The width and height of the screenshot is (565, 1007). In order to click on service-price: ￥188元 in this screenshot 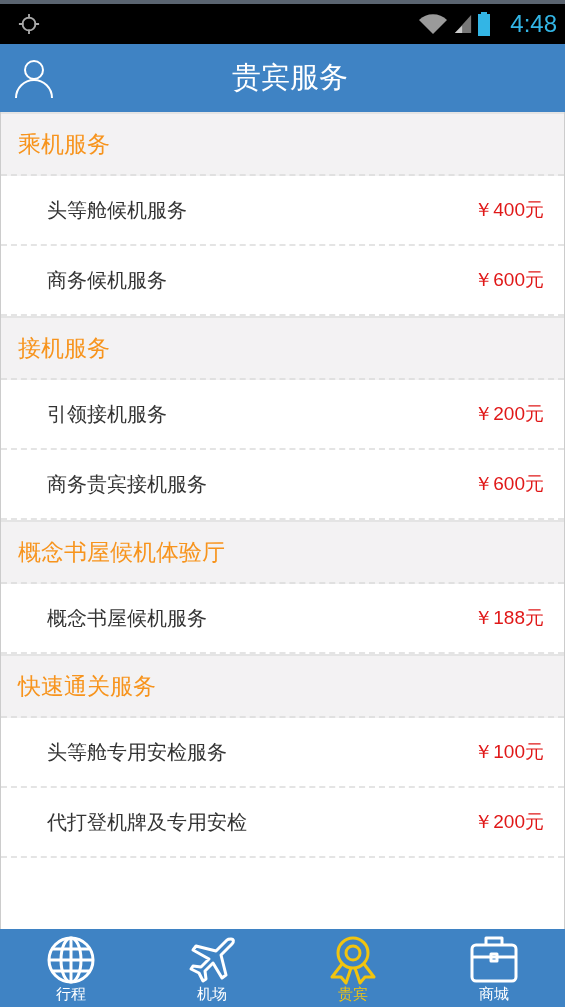, I will do `click(509, 618)`.